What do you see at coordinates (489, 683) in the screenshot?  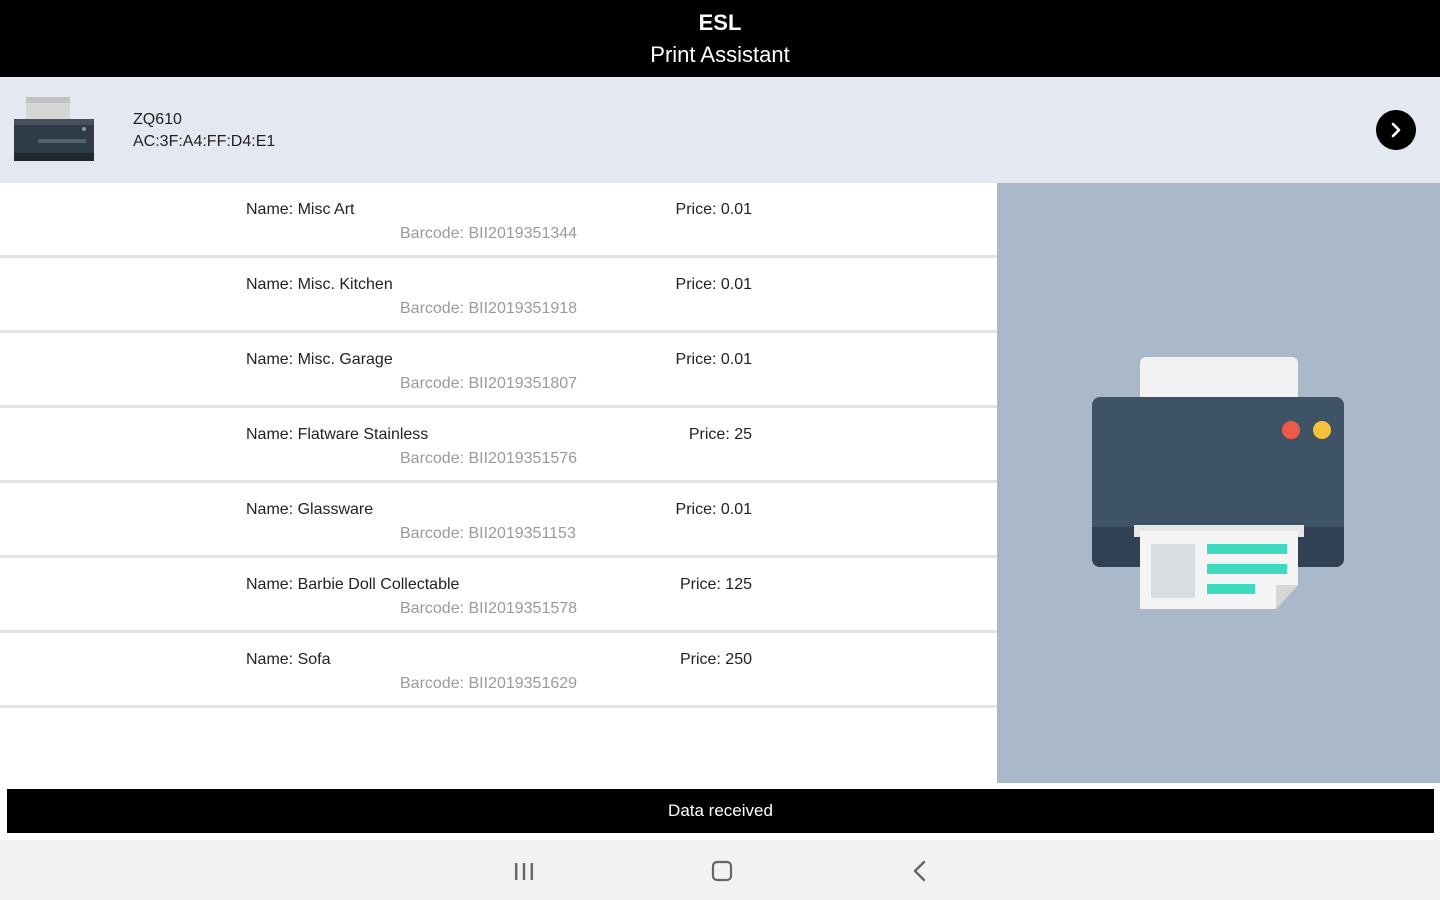 I see `item-barcode: Barcode: BII2019351629` at bounding box center [489, 683].